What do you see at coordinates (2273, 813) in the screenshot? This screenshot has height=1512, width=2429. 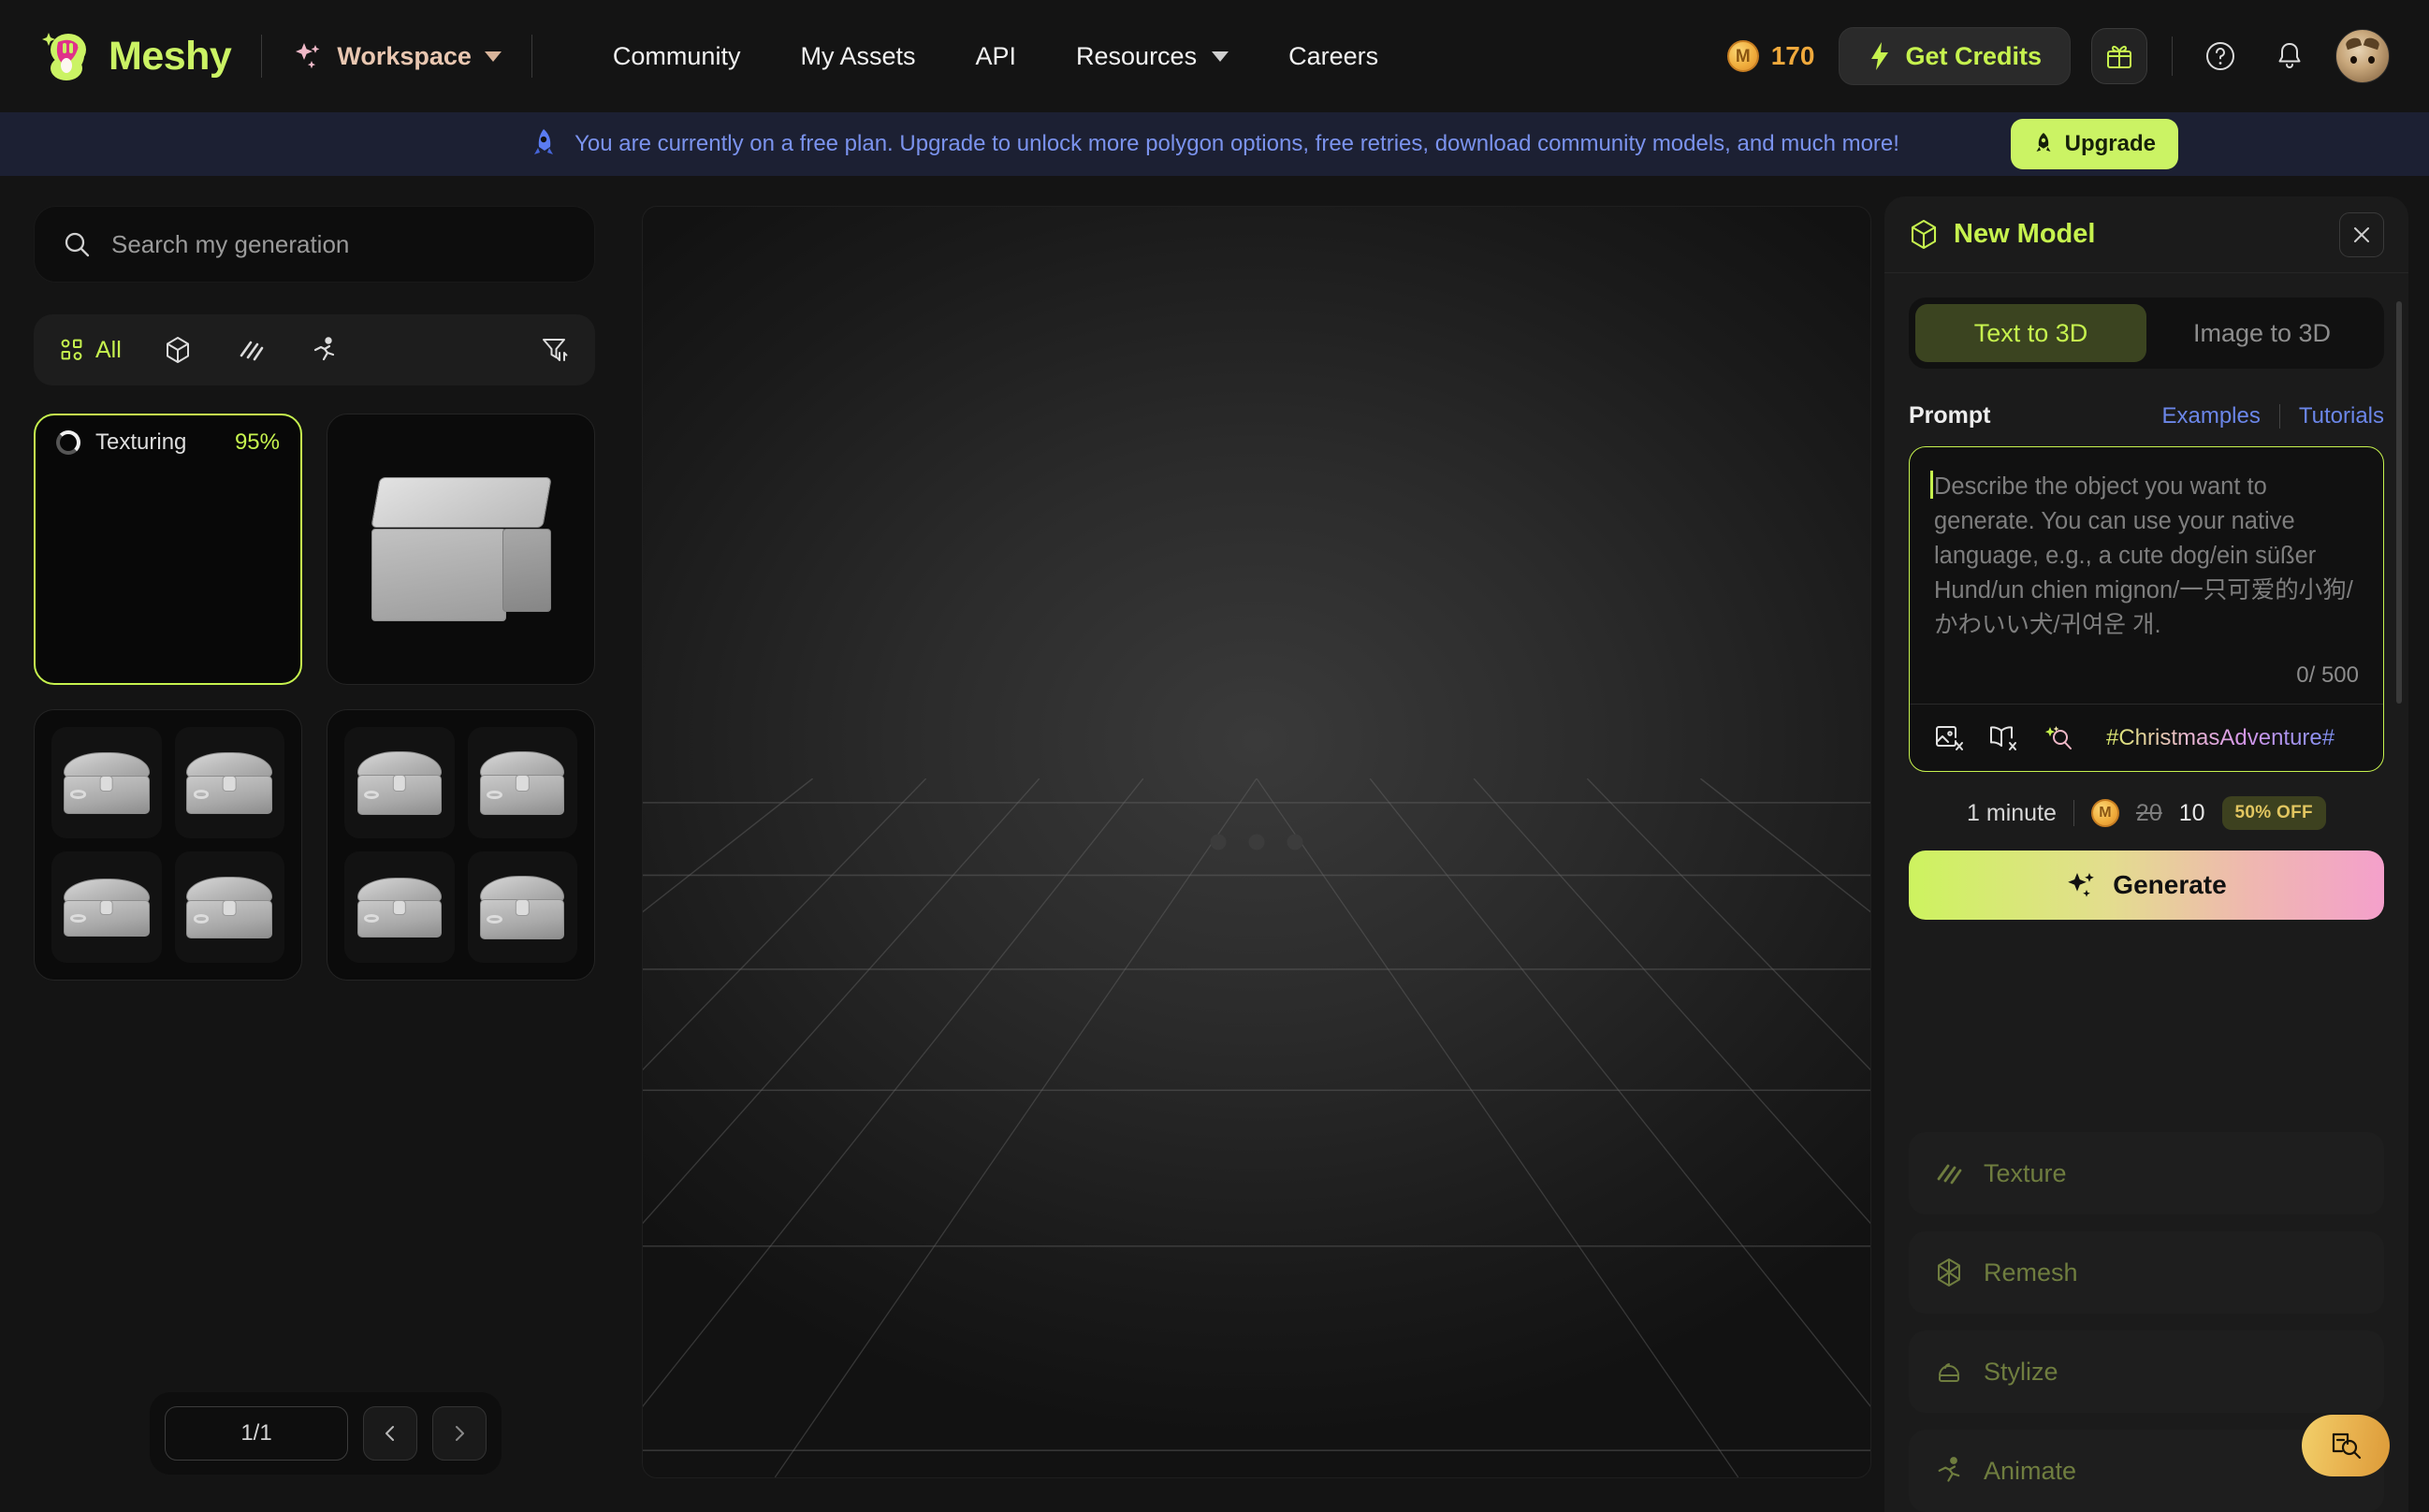 I see `discount-badge: 50% OFF` at bounding box center [2273, 813].